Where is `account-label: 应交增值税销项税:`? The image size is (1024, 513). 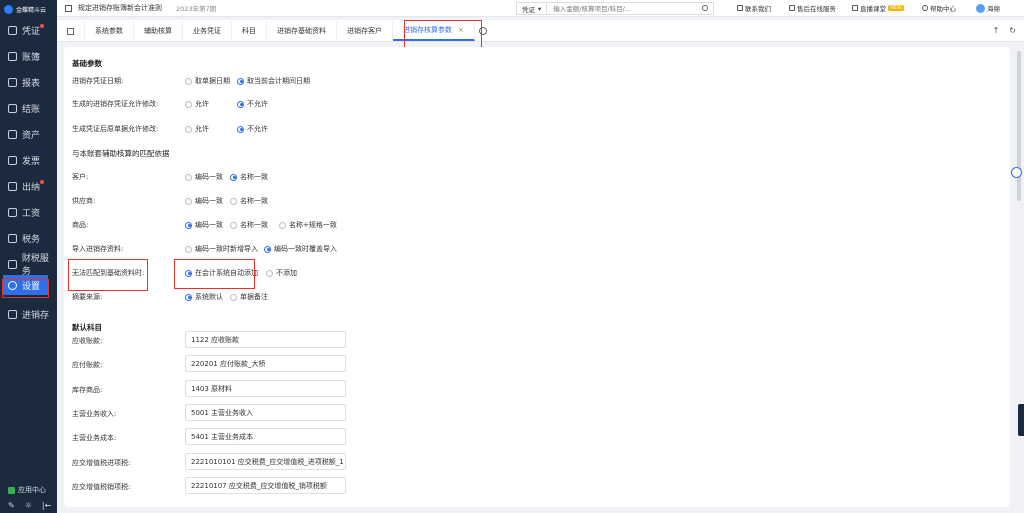
account-label: 应交增值税销项税: is located at coordinates (101, 487).